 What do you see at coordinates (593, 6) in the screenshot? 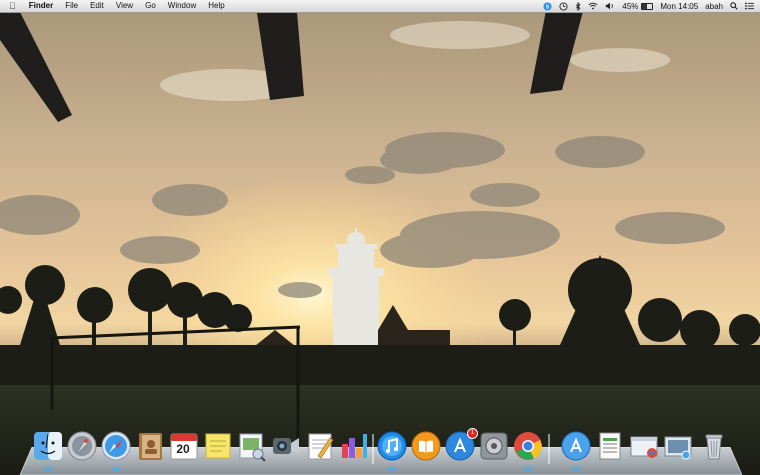
I see `wifi-icon` at bounding box center [593, 6].